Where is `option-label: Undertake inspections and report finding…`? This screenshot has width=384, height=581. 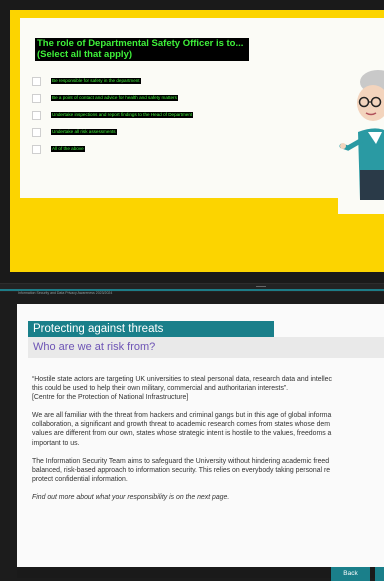 option-label: Undertake inspections and report finding… is located at coordinates (122, 115).